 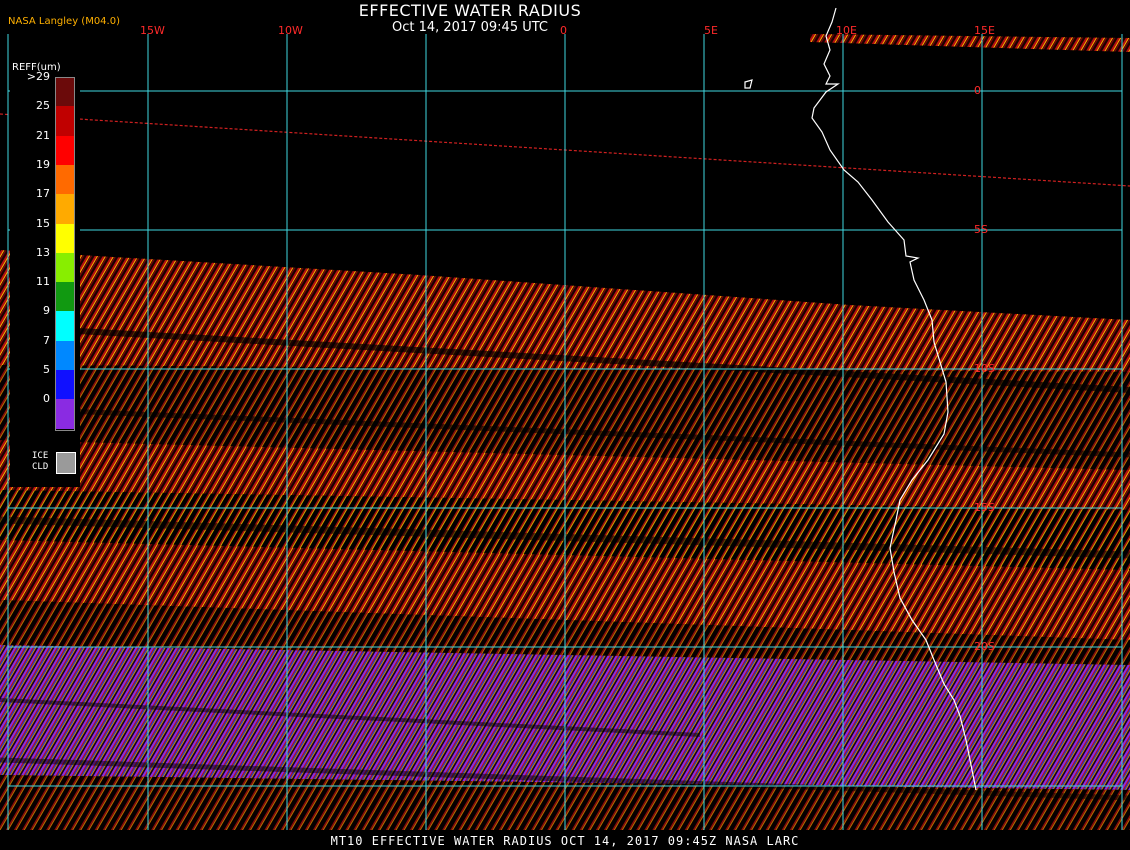 What do you see at coordinates (43, 223) in the screenshot?
I see `legend-label: 15` at bounding box center [43, 223].